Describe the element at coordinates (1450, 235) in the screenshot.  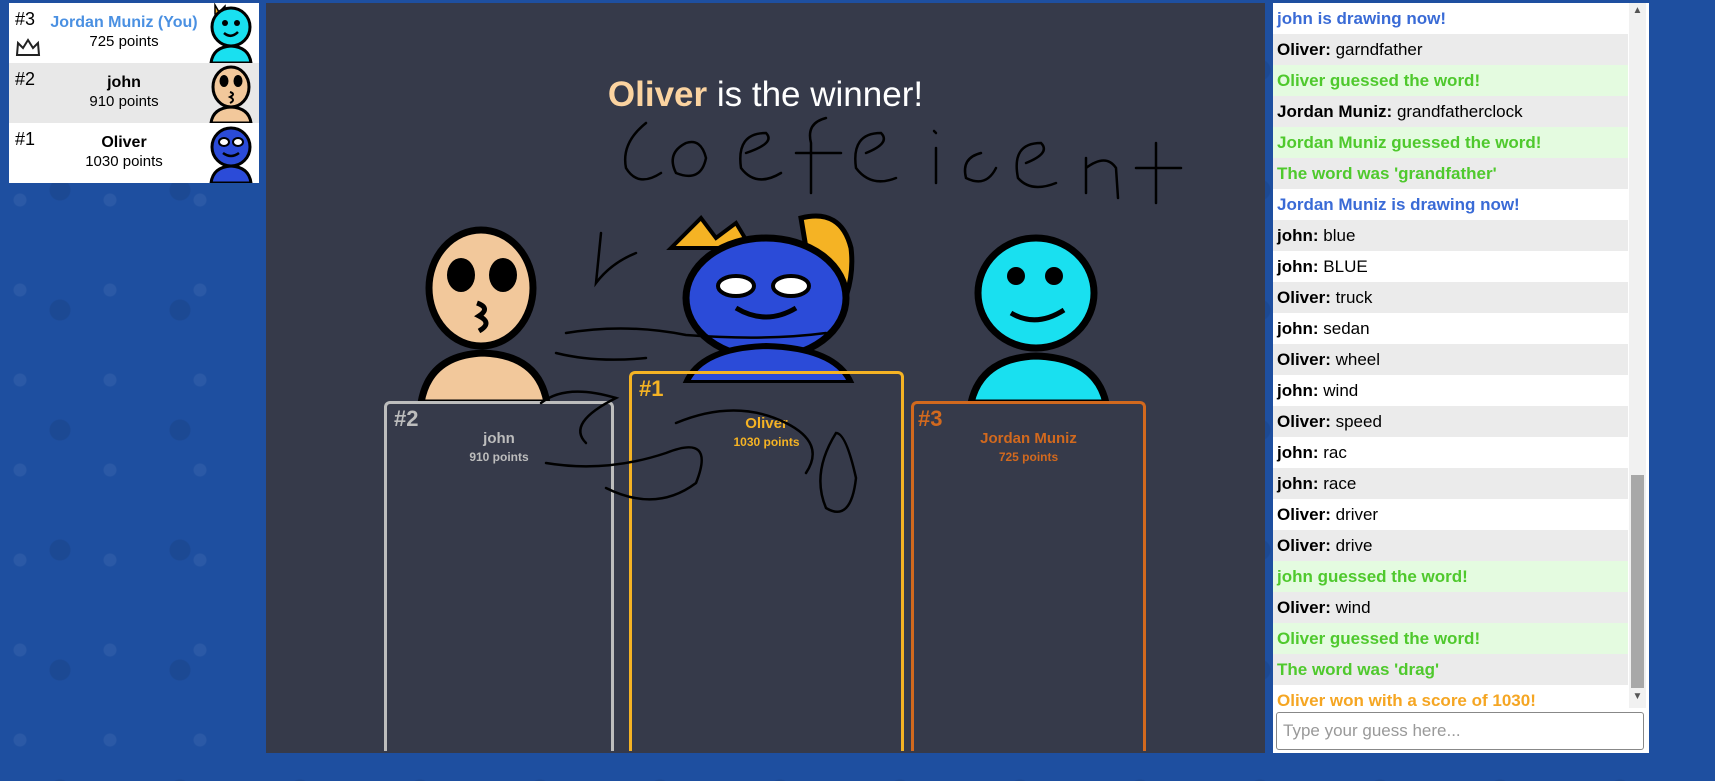
I see `chat-message: john: blue` at that location.